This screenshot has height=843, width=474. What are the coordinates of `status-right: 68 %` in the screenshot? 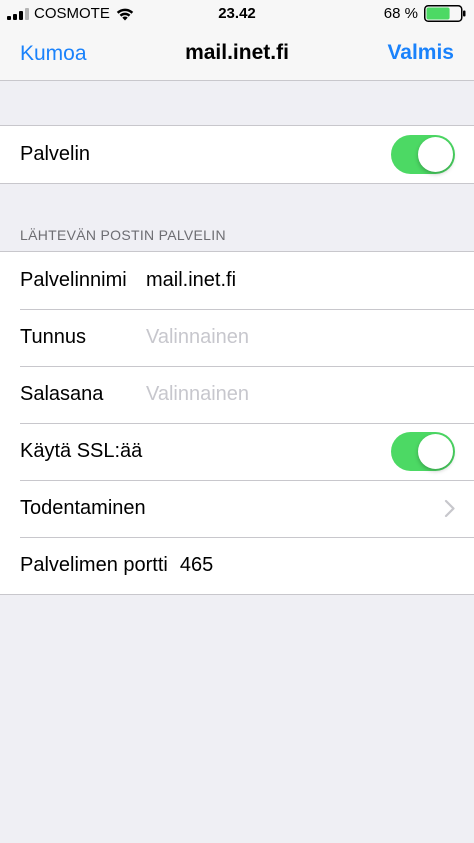 It's located at (425, 13).